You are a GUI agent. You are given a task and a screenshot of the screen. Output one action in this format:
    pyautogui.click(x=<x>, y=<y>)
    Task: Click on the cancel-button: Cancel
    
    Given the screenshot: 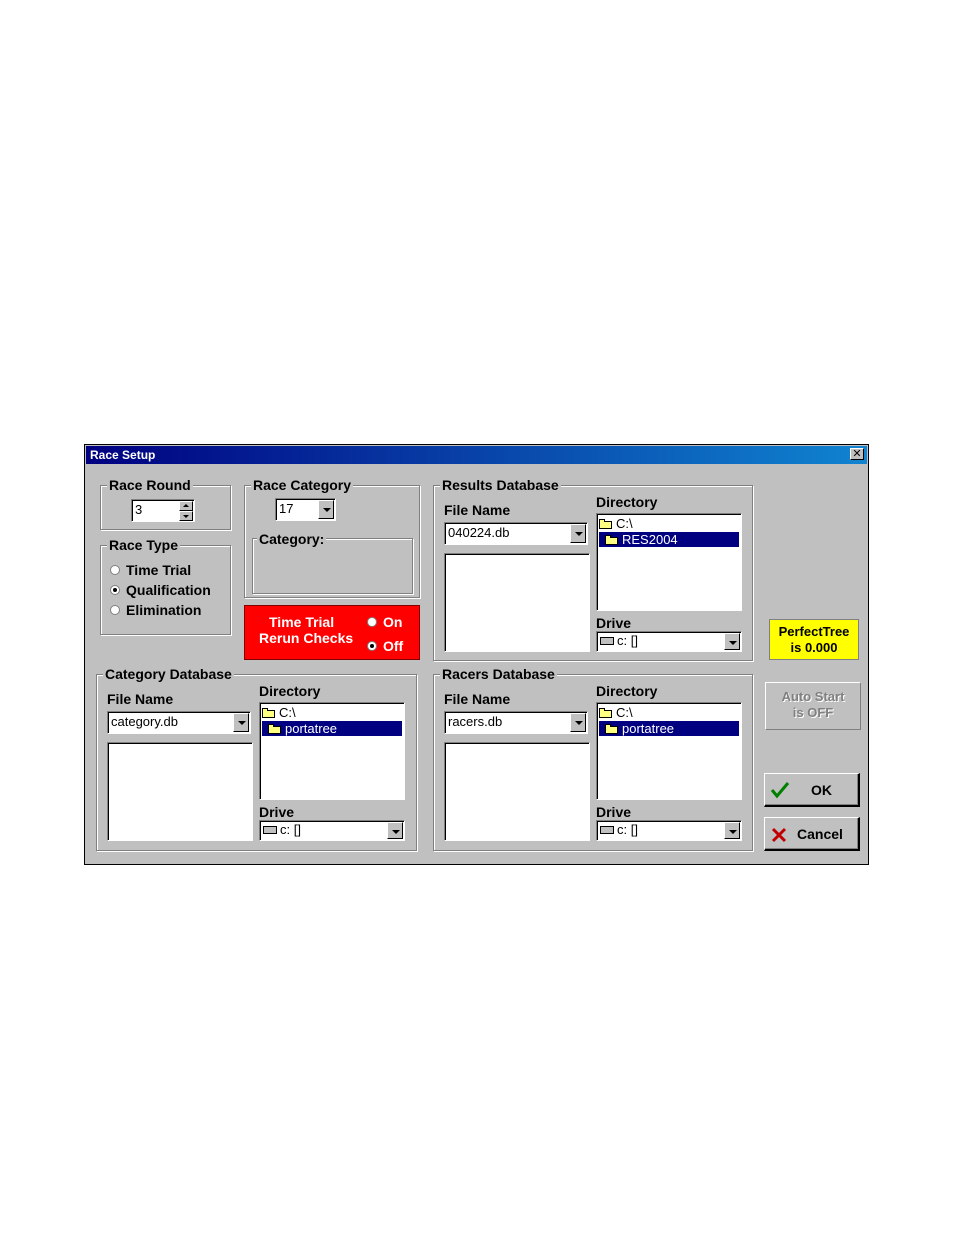 What is the action you would take?
    pyautogui.click(x=812, y=834)
    